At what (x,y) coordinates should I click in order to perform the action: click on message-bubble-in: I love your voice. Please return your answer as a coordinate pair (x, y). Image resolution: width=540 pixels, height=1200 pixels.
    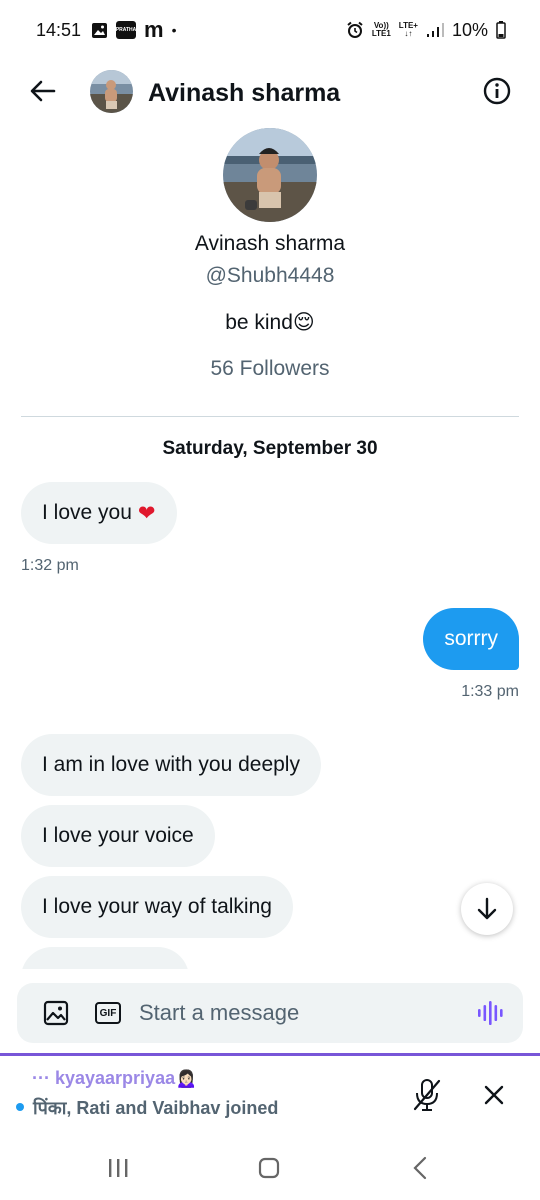
    Looking at the image, I should click on (118, 836).